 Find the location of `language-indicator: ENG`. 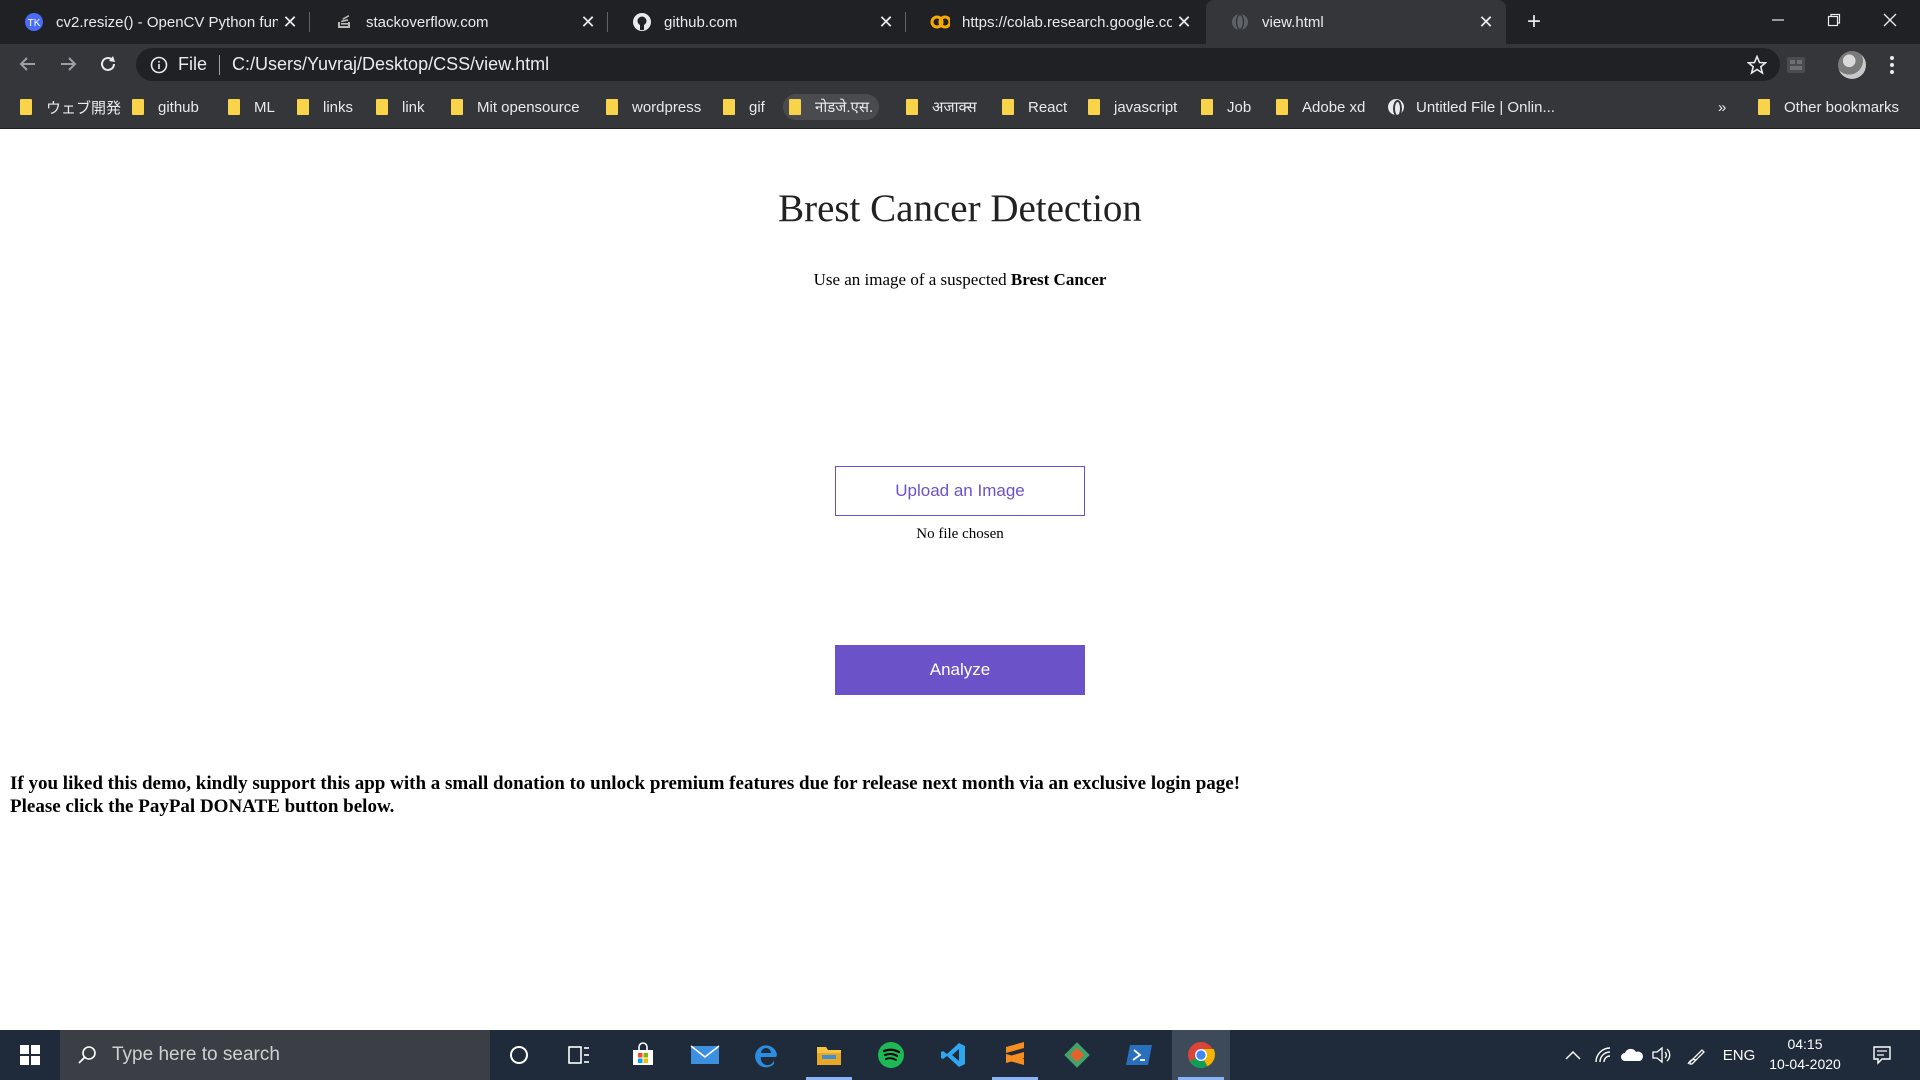

language-indicator: ENG is located at coordinates (1739, 1055).